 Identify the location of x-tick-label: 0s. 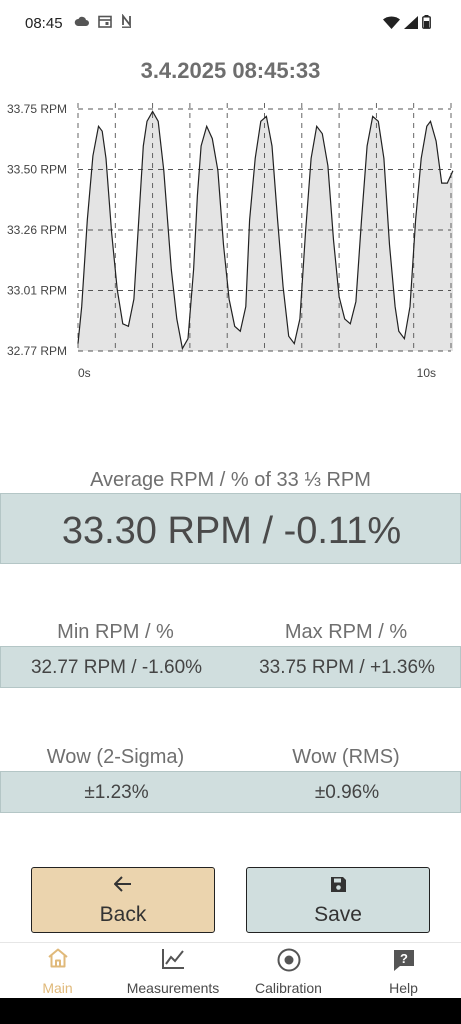
(84, 373).